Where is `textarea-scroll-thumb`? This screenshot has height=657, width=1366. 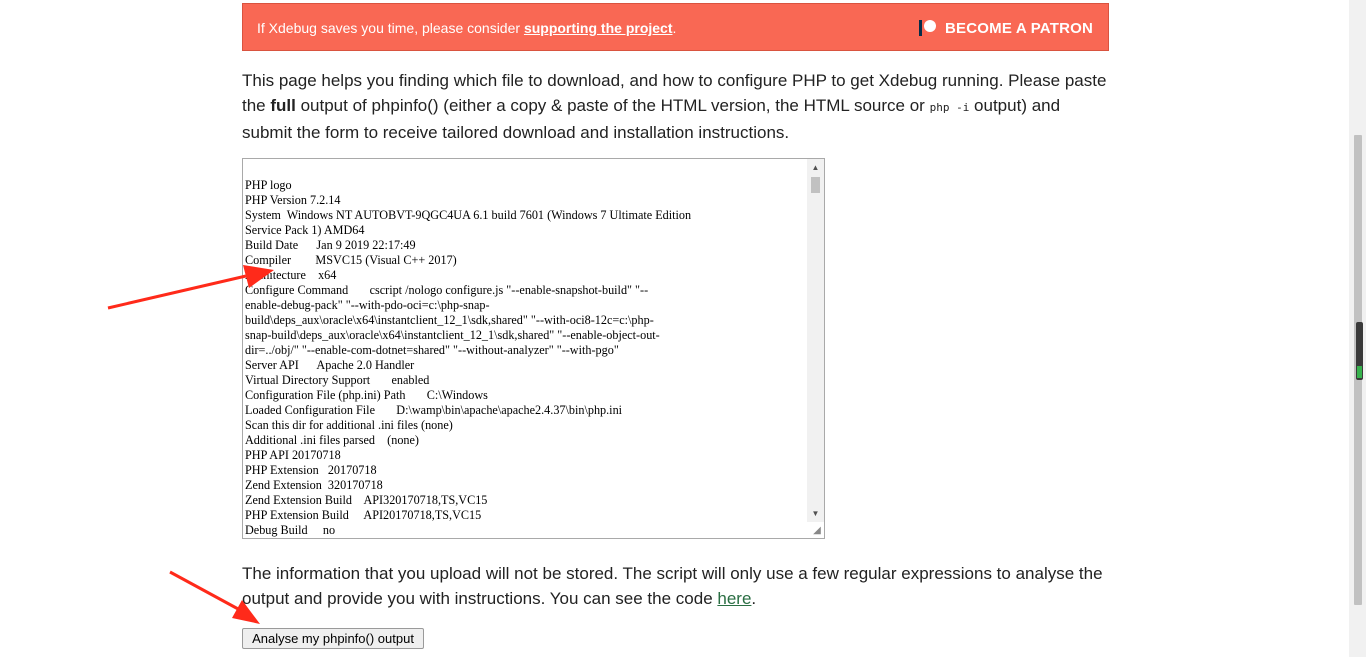
textarea-scroll-thumb is located at coordinates (815, 185).